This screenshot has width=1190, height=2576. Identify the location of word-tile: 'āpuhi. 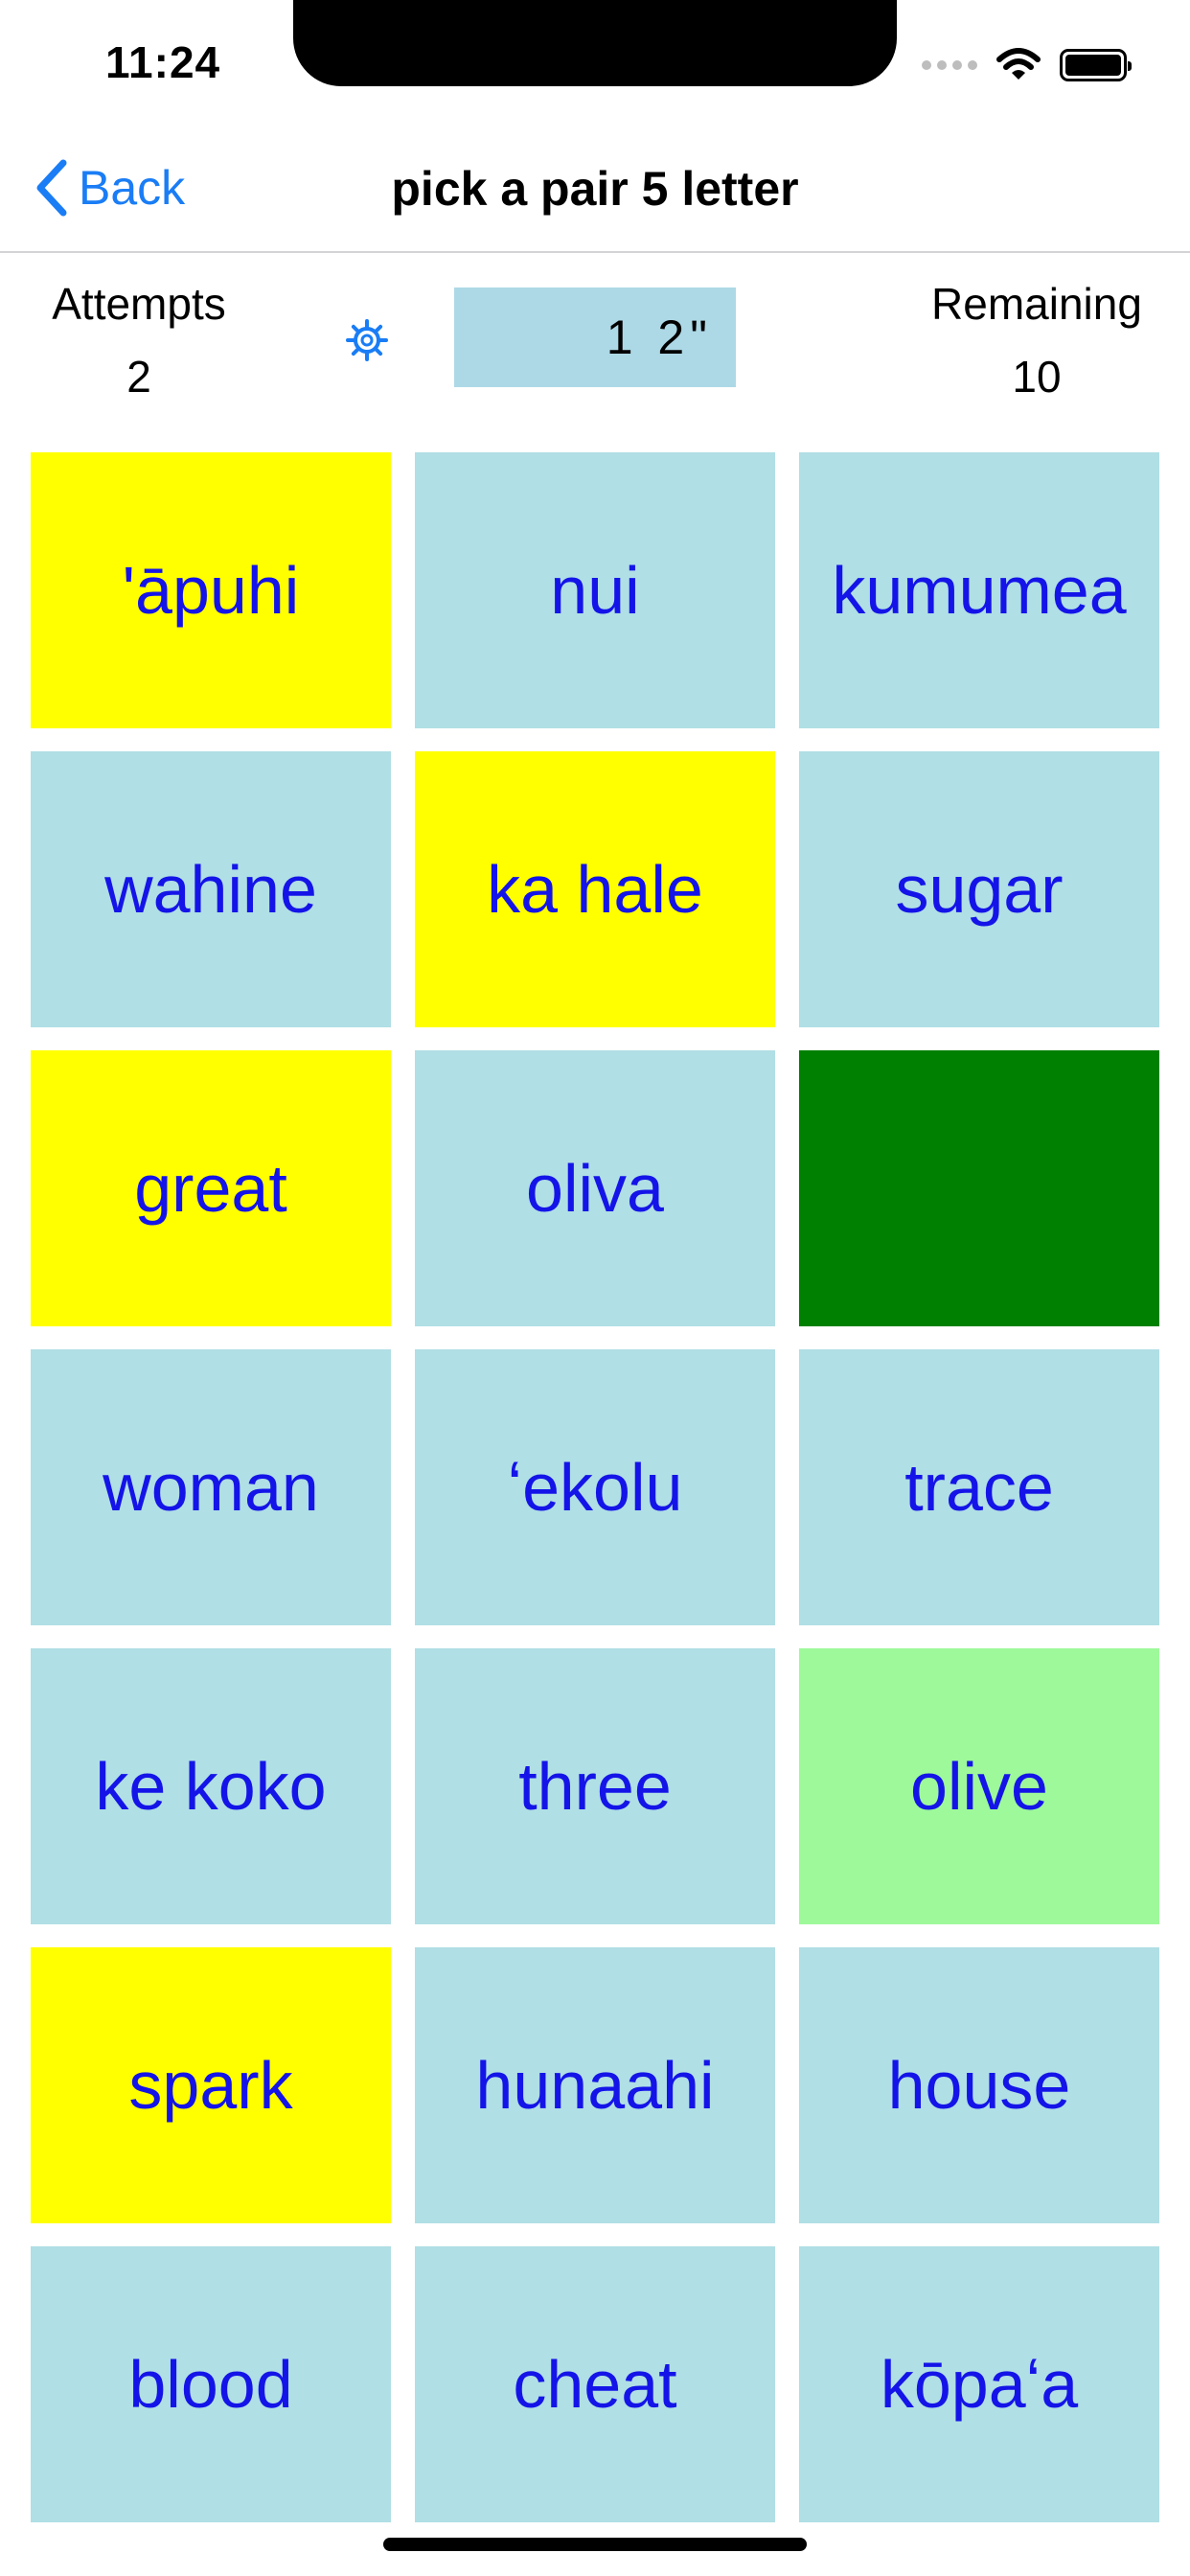
(211, 590).